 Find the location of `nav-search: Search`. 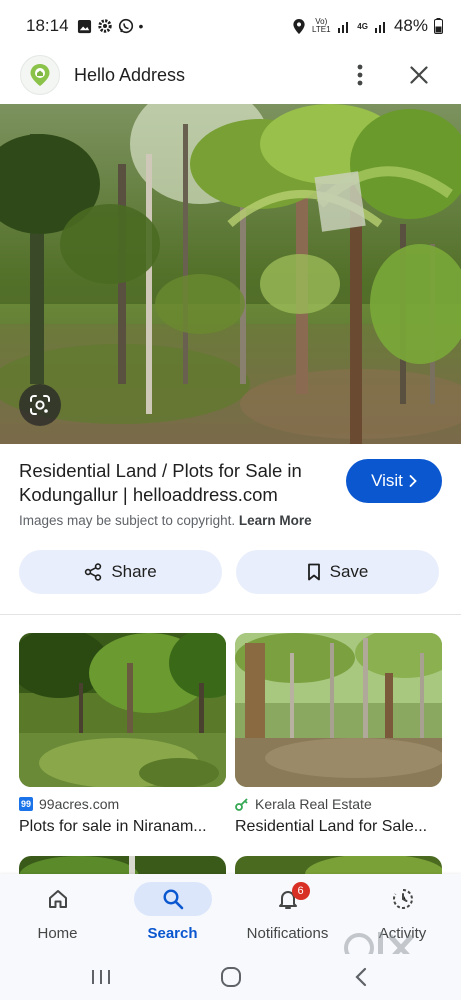

nav-search: Search is located at coordinates (172, 914).